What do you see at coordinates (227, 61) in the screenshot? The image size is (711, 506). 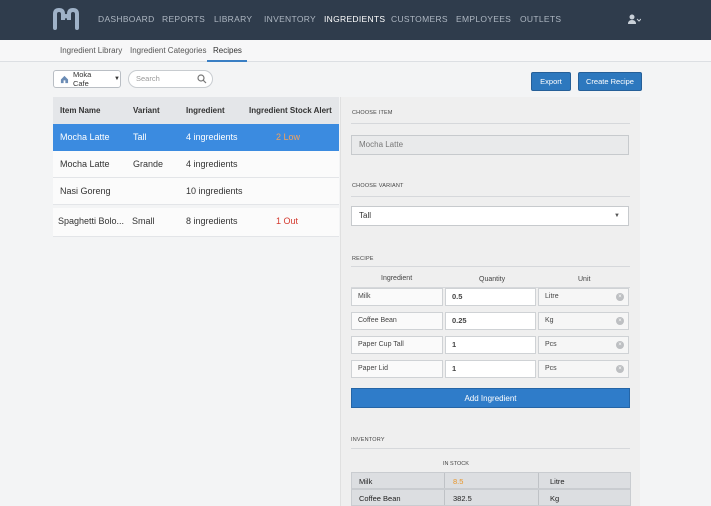 I see `active-tab-indicator` at bounding box center [227, 61].